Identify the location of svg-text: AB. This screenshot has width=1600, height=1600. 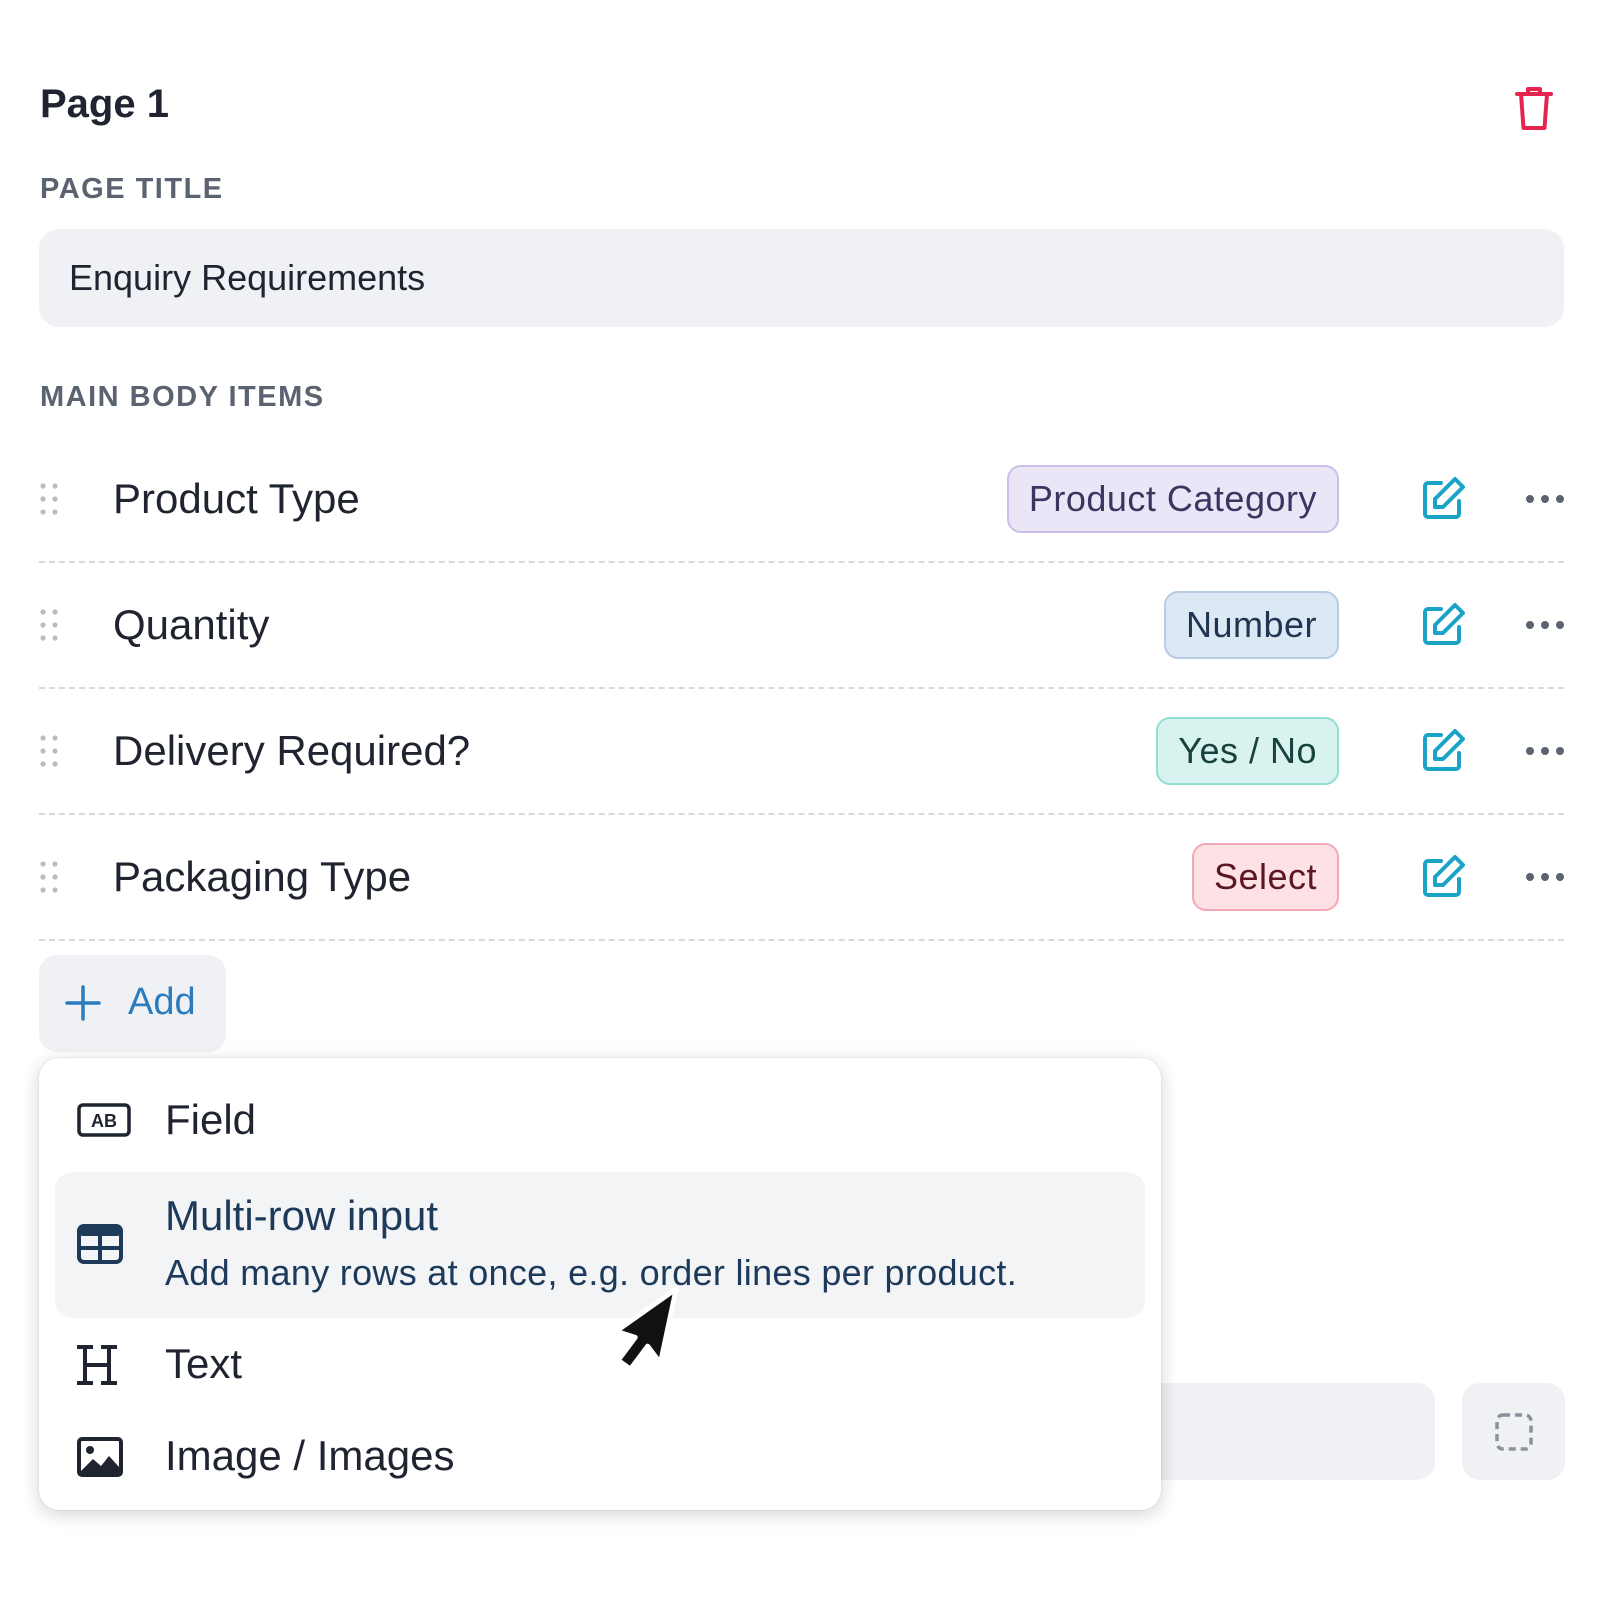
(104, 1121).